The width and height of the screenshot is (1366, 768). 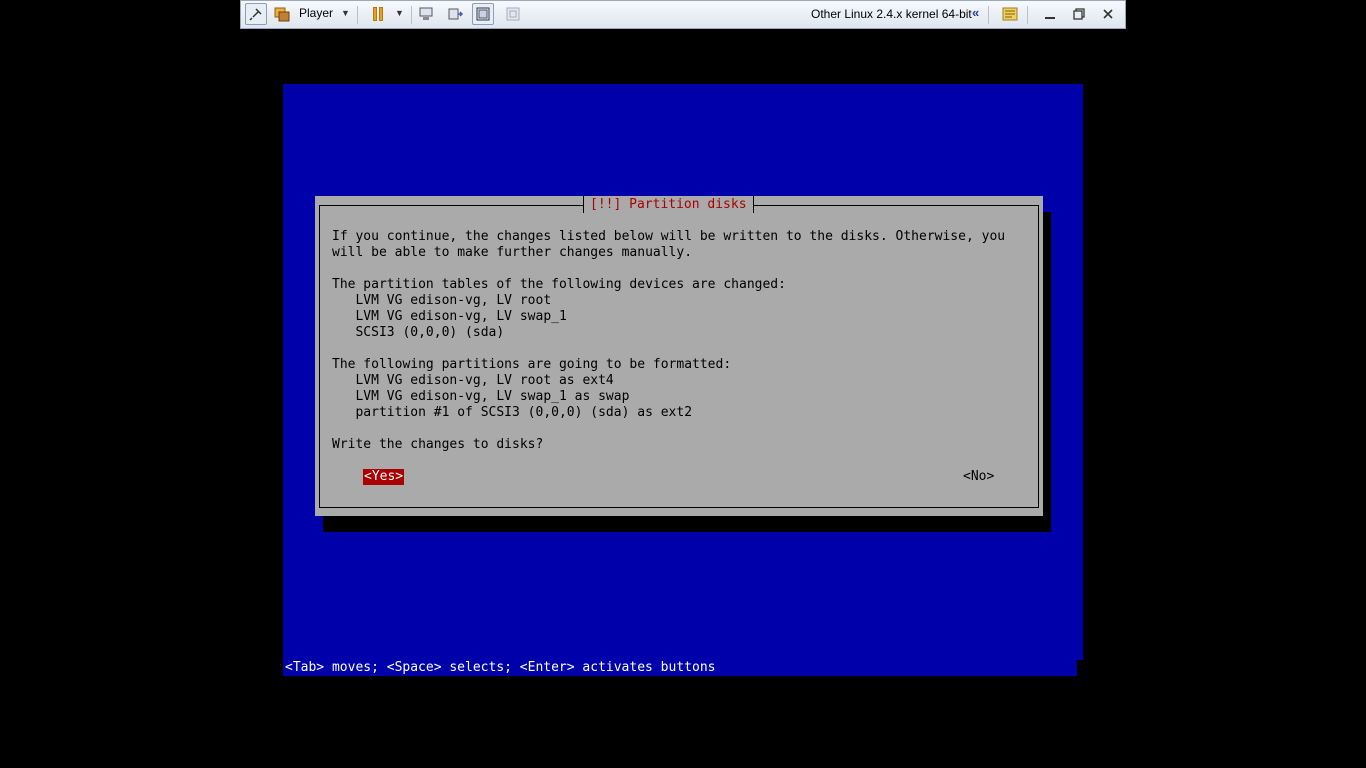 What do you see at coordinates (1050, 14) in the screenshot?
I see `minimize-icon` at bounding box center [1050, 14].